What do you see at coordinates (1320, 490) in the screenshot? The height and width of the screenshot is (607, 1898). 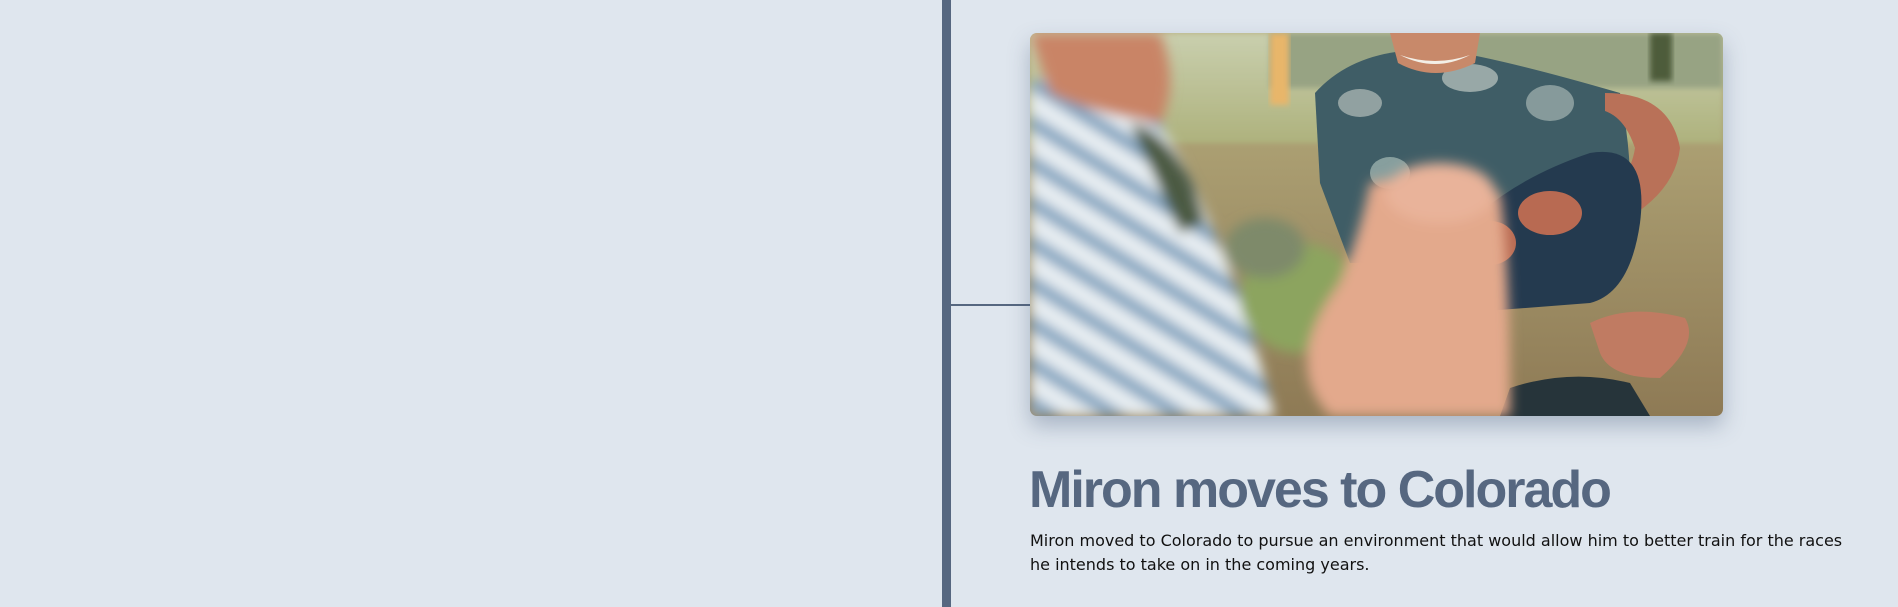 I see `entry-title: Miron moves to Colorado` at bounding box center [1320, 490].